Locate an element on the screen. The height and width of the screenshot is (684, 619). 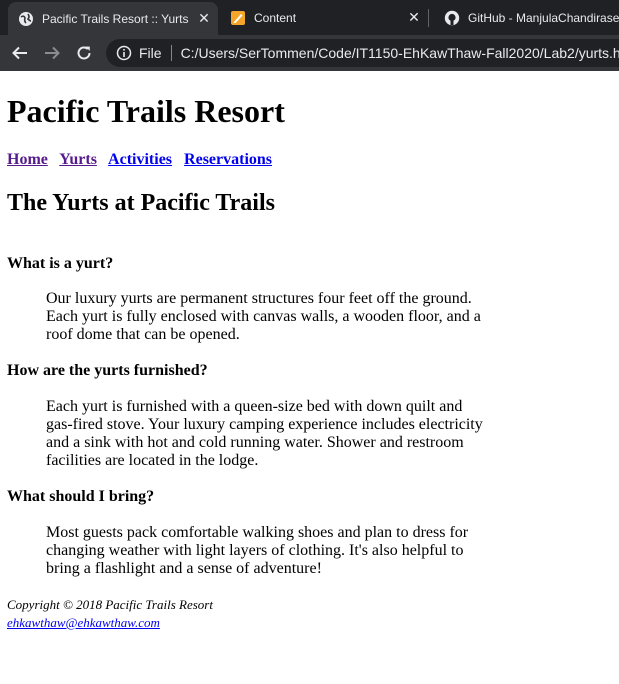
tab-title: GitHub - ManjulaChandirase is located at coordinates (543, 17).